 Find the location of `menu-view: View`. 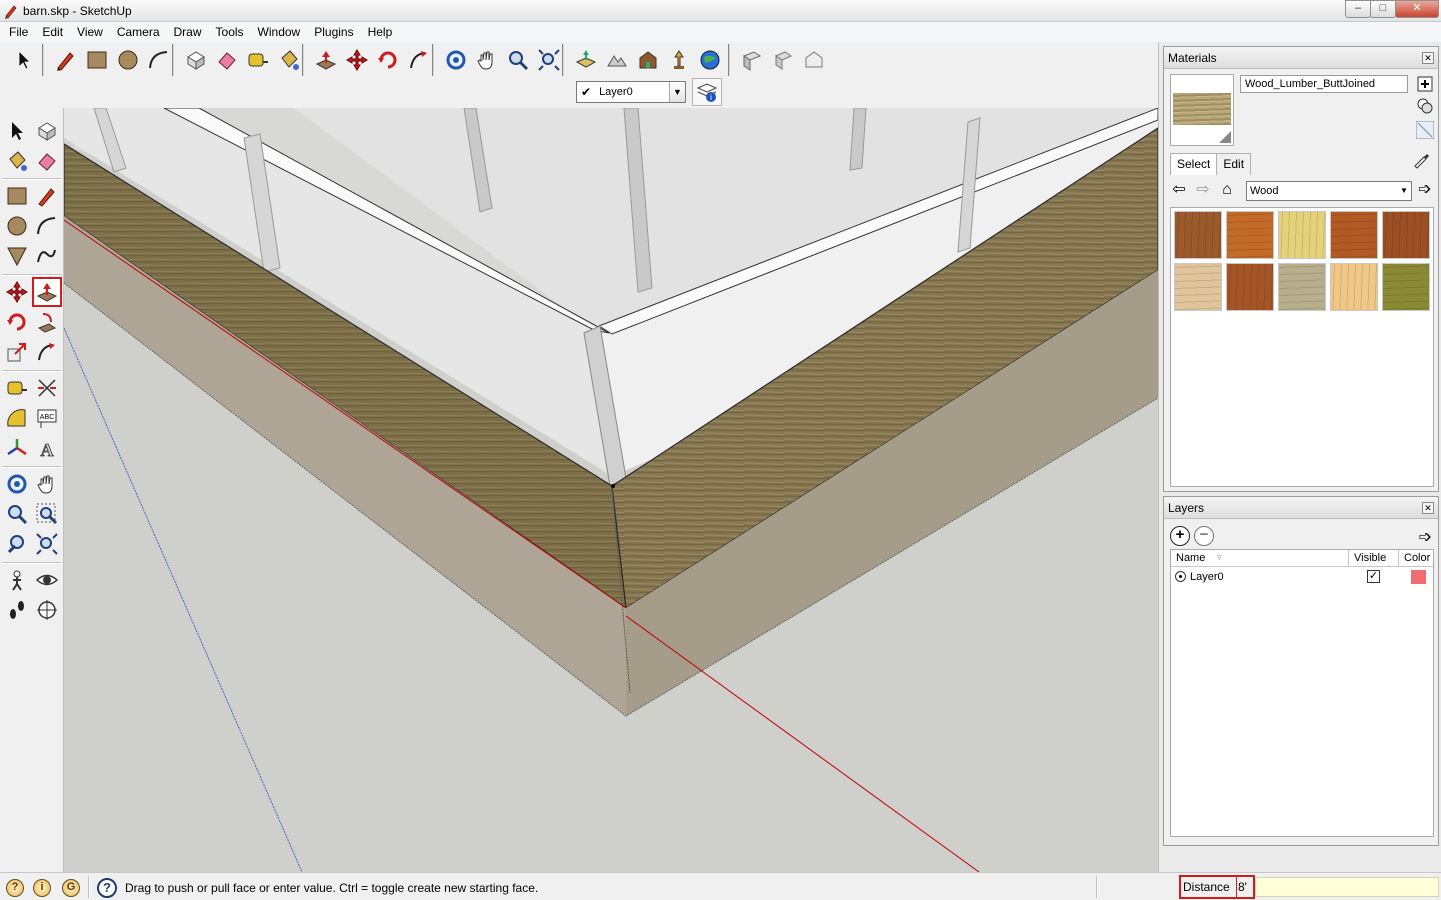

menu-view: View is located at coordinates (90, 32).